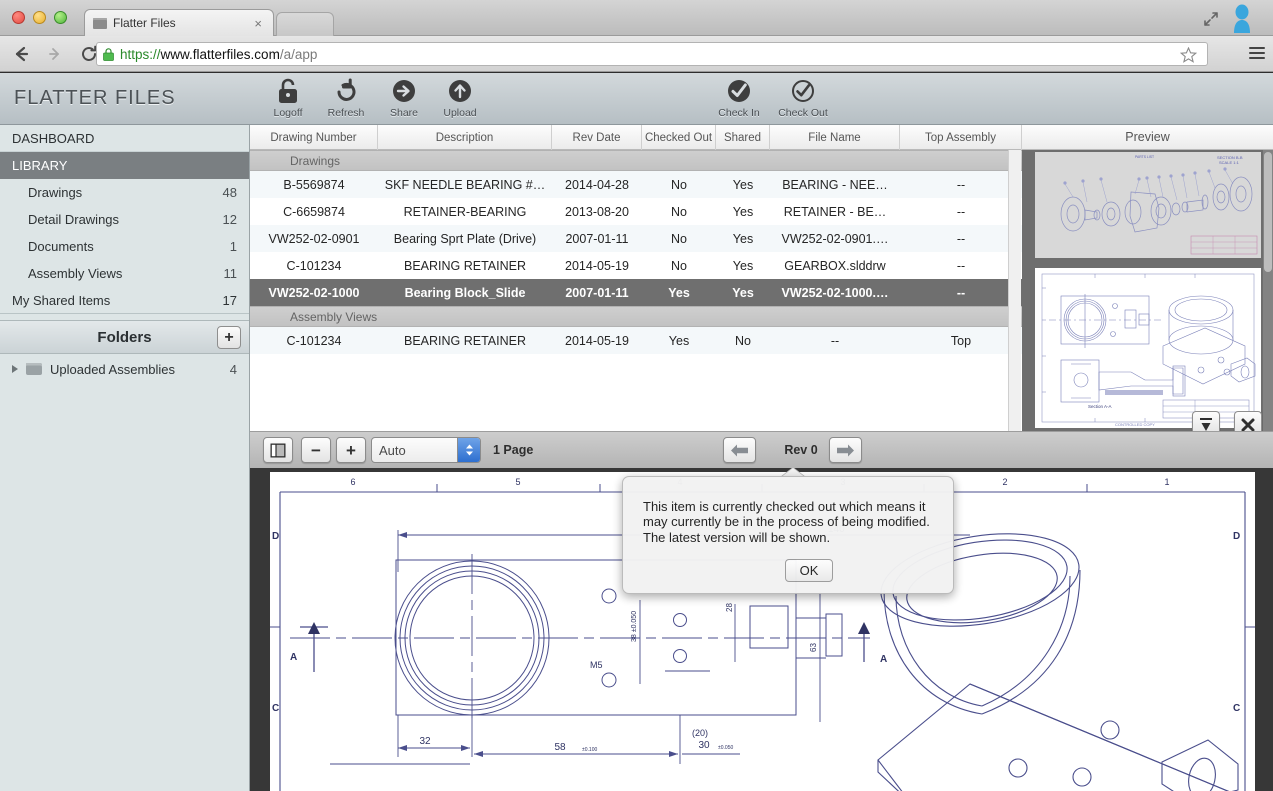 Image resolution: width=1273 pixels, height=791 pixels. Describe the element at coordinates (425, 741) in the screenshot. I see `dimension-label: 32` at that location.